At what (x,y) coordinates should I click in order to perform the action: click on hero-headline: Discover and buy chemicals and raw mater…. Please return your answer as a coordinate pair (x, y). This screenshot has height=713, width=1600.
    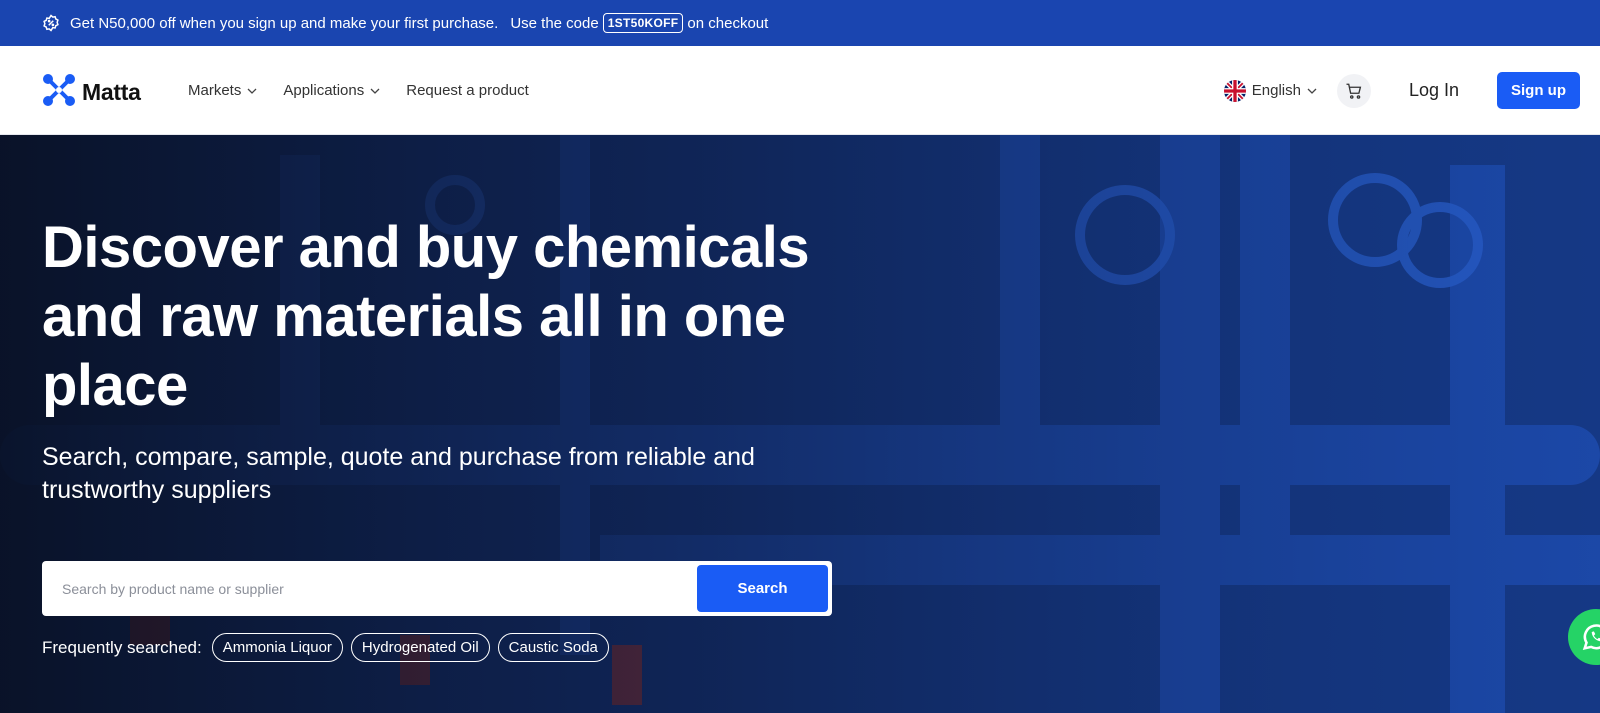
    Looking at the image, I should click on (426, 316).